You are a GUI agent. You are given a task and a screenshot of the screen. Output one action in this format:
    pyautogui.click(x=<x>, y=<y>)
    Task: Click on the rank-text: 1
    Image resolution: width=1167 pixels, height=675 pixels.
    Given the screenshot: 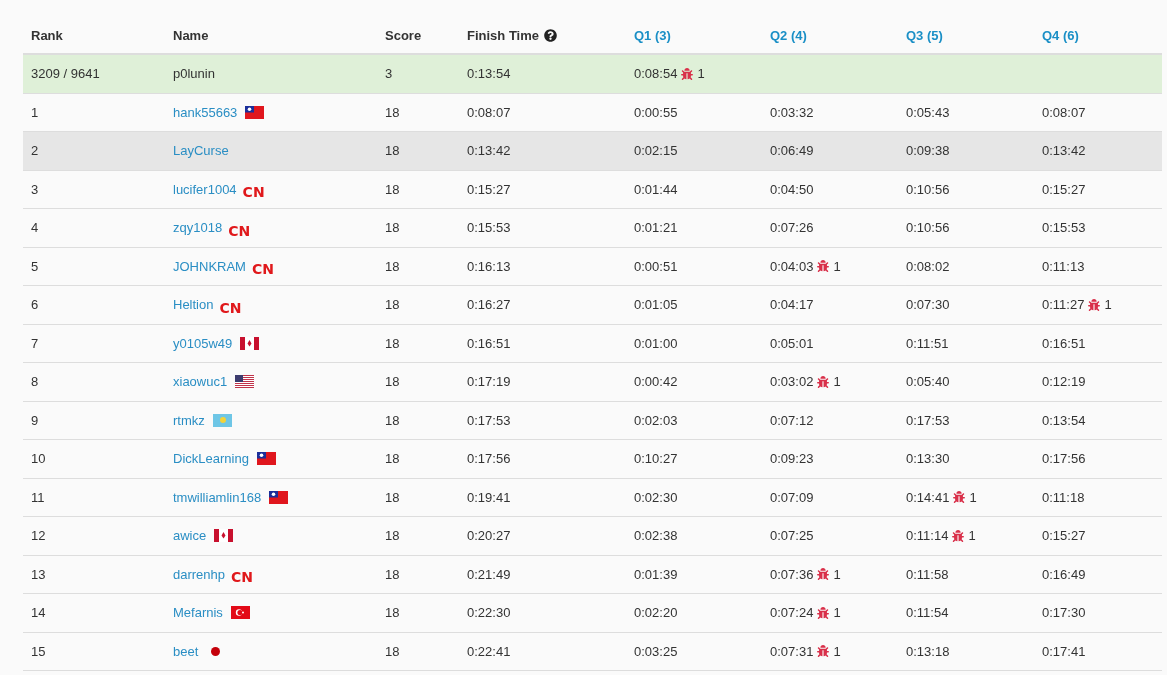 What is the action you would take?
    pyautogui.click(x=35, y=112)
    